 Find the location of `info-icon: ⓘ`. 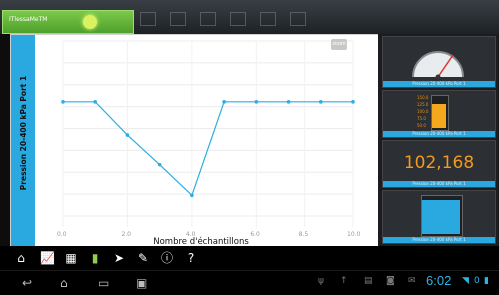

info-icon: ⓘ is located at coordinates (167, 258).